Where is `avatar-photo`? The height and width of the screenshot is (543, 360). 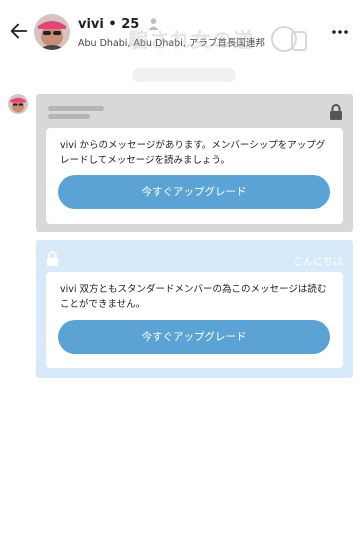
avatar-photo is located at coordinates (52, 32).